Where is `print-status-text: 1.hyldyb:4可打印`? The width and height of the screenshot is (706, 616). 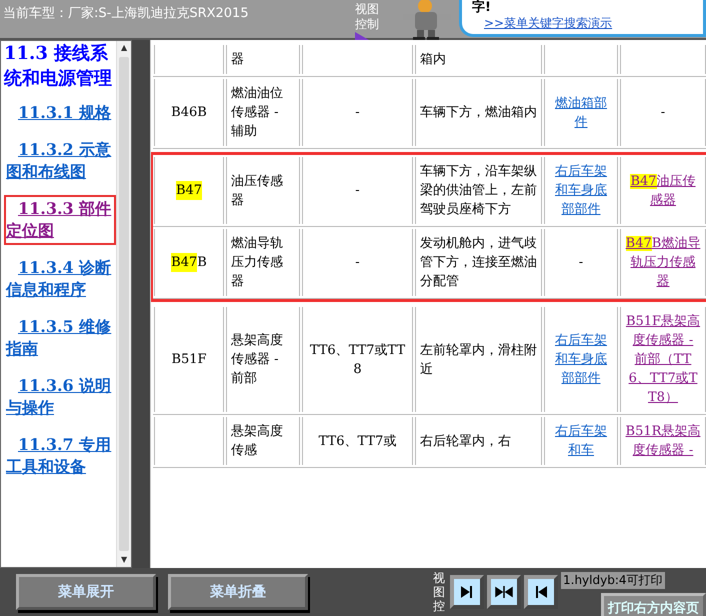 print-status-text: 1.hyldyb:4可打印 is located at coordinates (613, 580).